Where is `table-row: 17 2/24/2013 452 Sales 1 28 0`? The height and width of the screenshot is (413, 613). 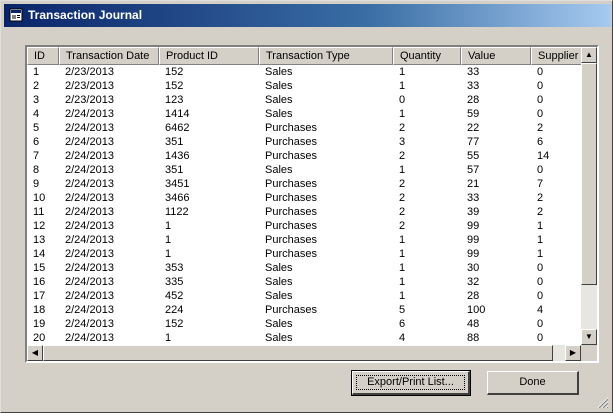 table-row: 17 2/24/2013 452 Sales 1 28 0 is located at coordinates (304, 296).